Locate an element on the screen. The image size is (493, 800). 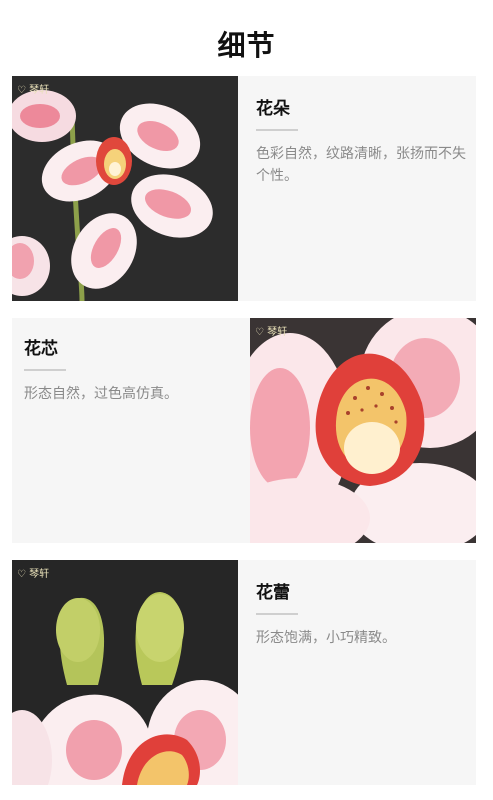
bud-text: 花蕾 形态饱满，小巧精致。 is located at coordinates (362, 613).